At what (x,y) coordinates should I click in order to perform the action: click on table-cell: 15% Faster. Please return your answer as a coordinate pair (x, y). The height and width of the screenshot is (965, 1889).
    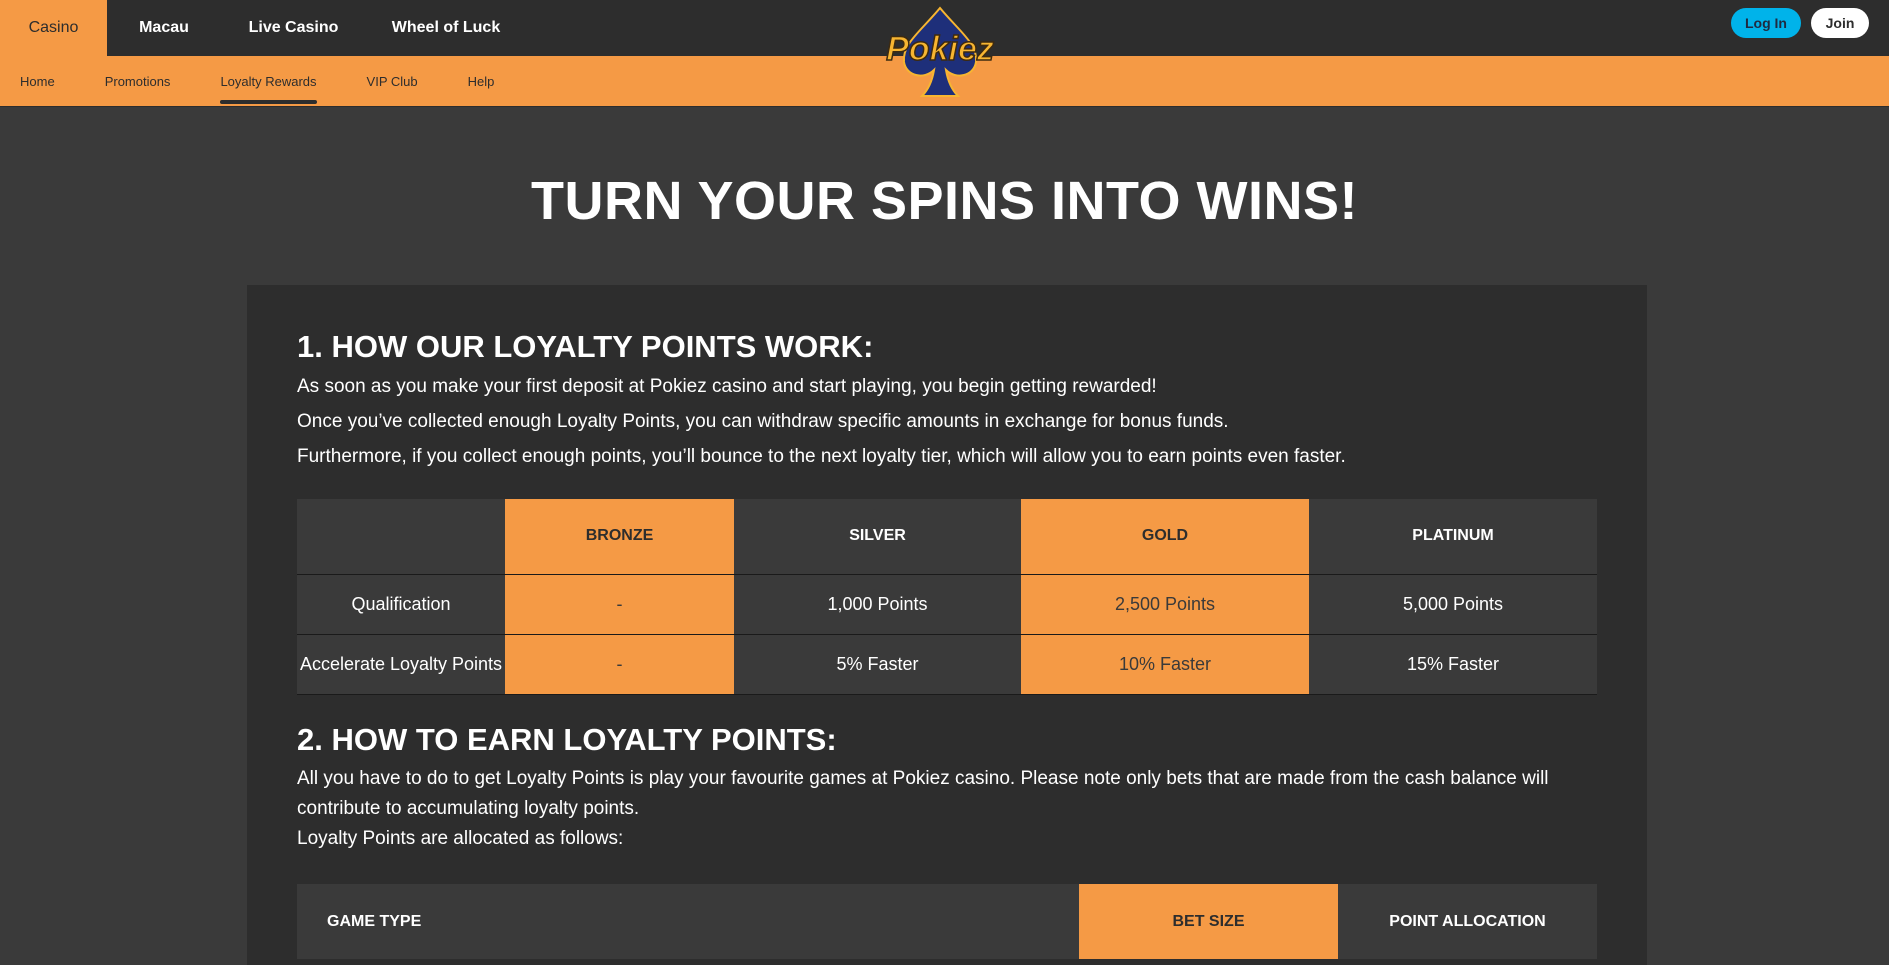
    Looking at the image, I should click on (1453, 664).